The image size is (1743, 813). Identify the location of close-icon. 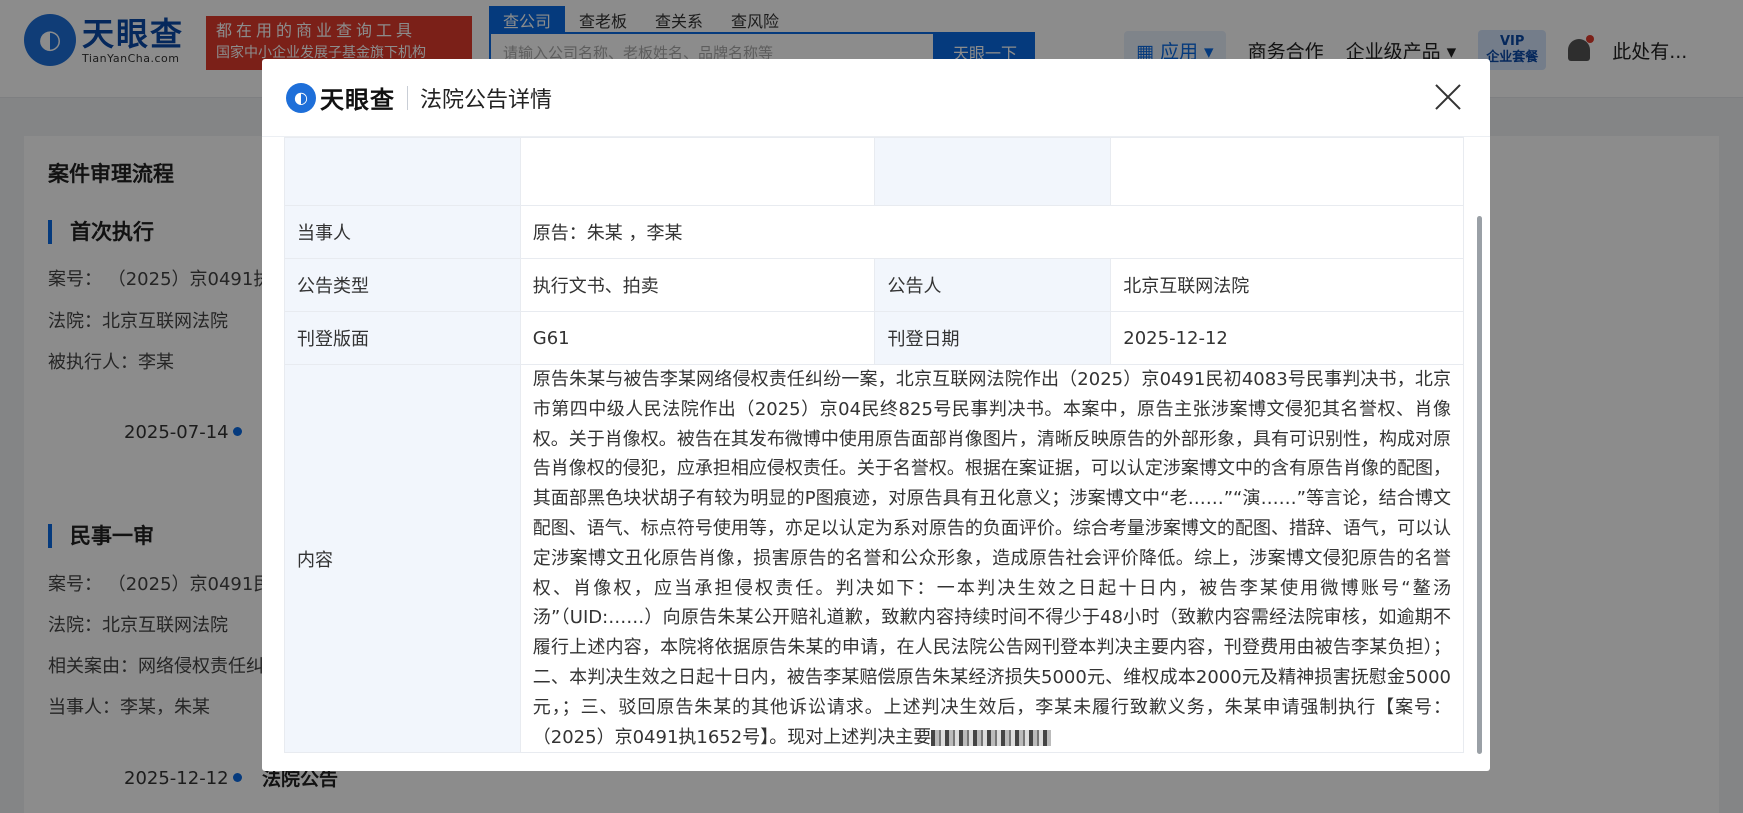
(1448, 97).